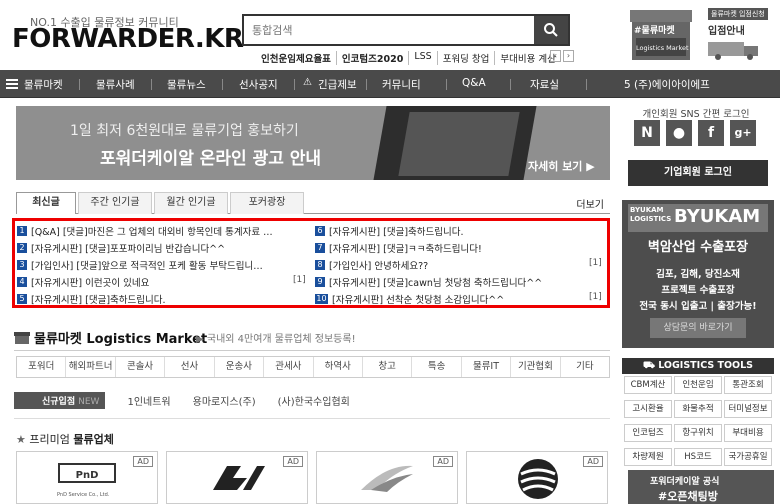  Describe the element at coordinates (679, 133) in the screenshot. I see `kakao-icon: ●` at that location.